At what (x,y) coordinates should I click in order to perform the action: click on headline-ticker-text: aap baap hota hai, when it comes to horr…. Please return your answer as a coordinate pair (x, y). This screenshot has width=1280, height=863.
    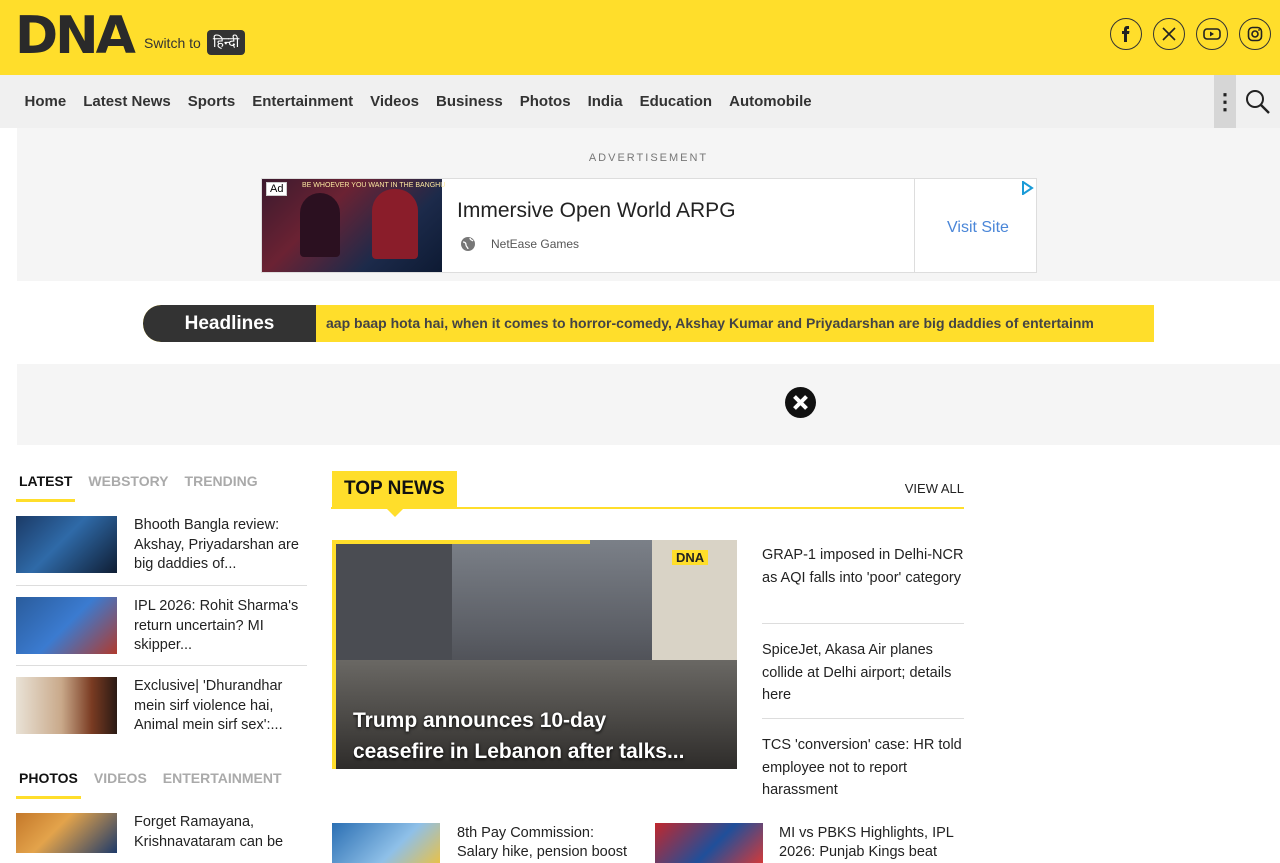
    Looking at the image, I should click on (740, 323).